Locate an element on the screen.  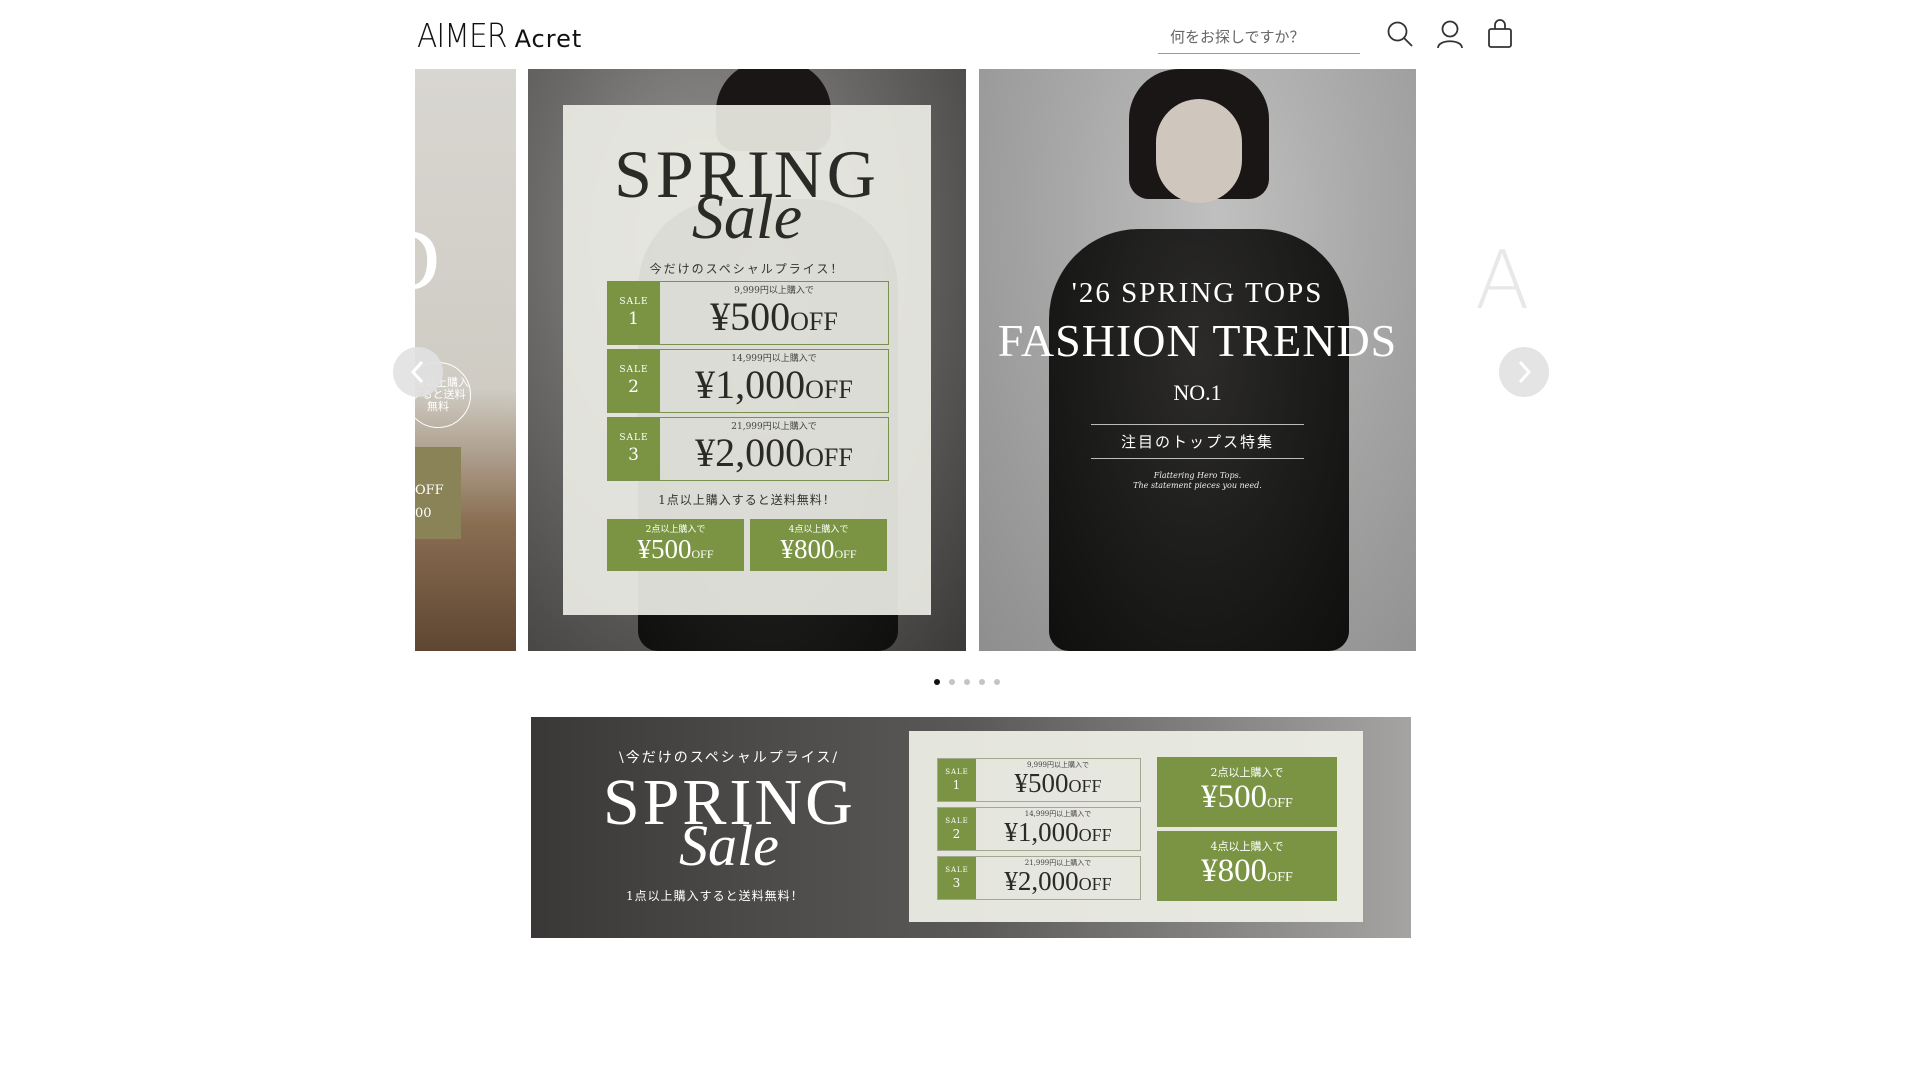
sale-tier-3: SALE 3 21,999円以上購入で ¥2,000OFF is located at coordinates (748, 449).